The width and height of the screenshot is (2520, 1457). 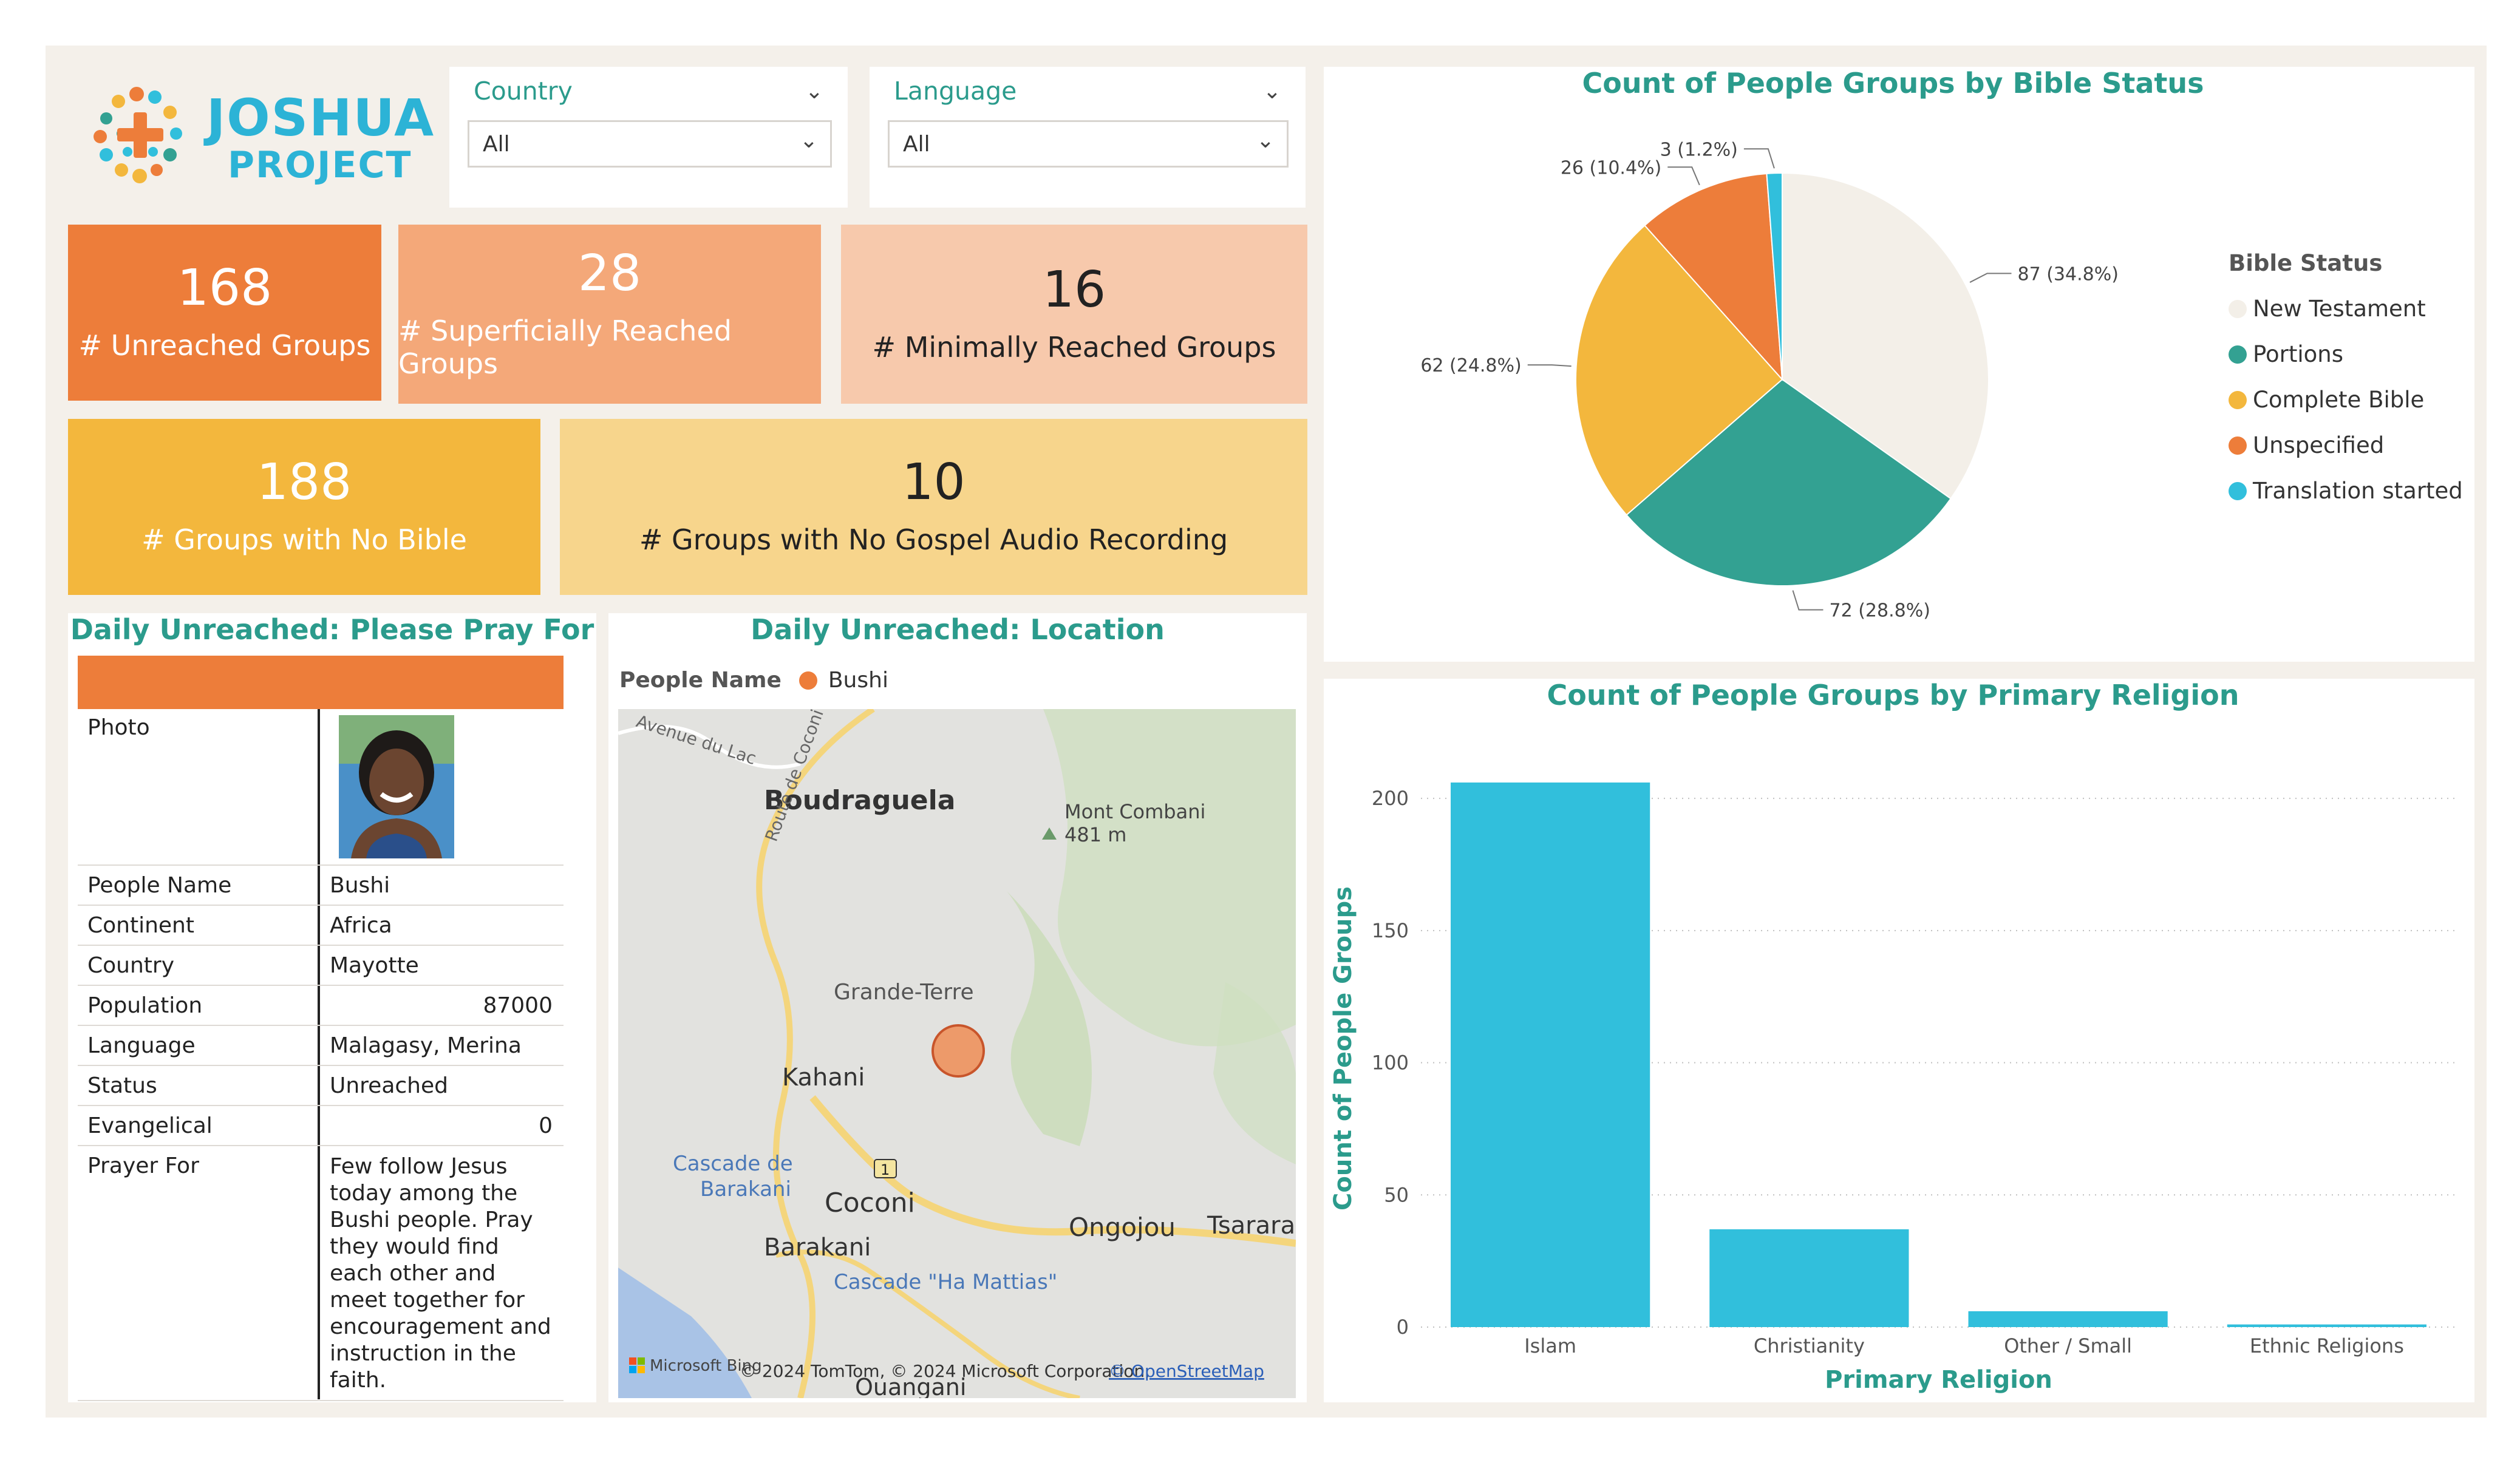 What do you see at coordinates (2327, 1345) in the screenshot?
I see `x-tick-label: Ethnic Religions` at bounding box center [2327, 1345].